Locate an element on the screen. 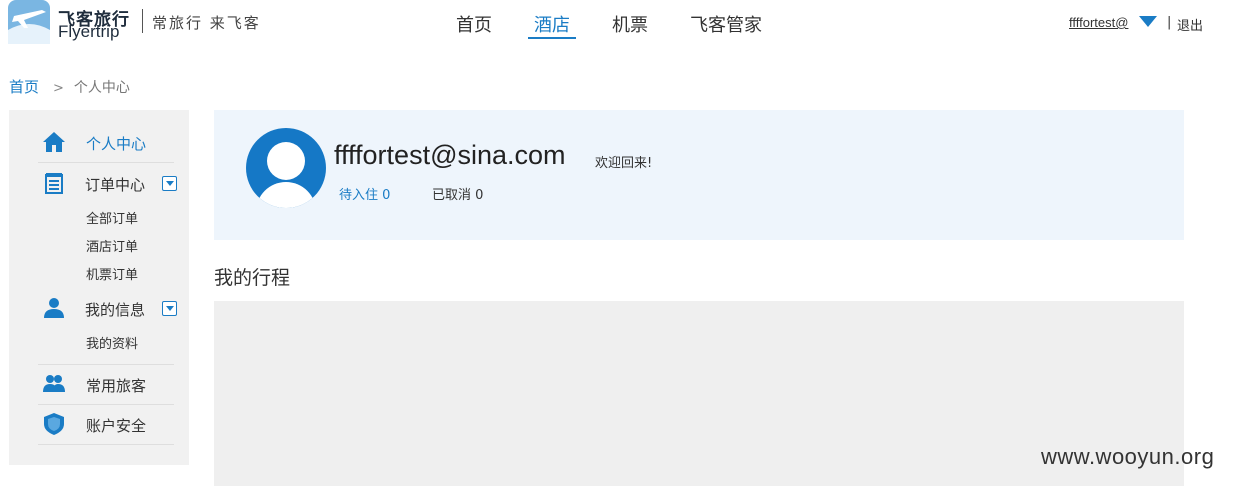 The height and width of the screenshot is (486, 1247). breadcrumb-home: 首页 is located at coordinates (24, 87).